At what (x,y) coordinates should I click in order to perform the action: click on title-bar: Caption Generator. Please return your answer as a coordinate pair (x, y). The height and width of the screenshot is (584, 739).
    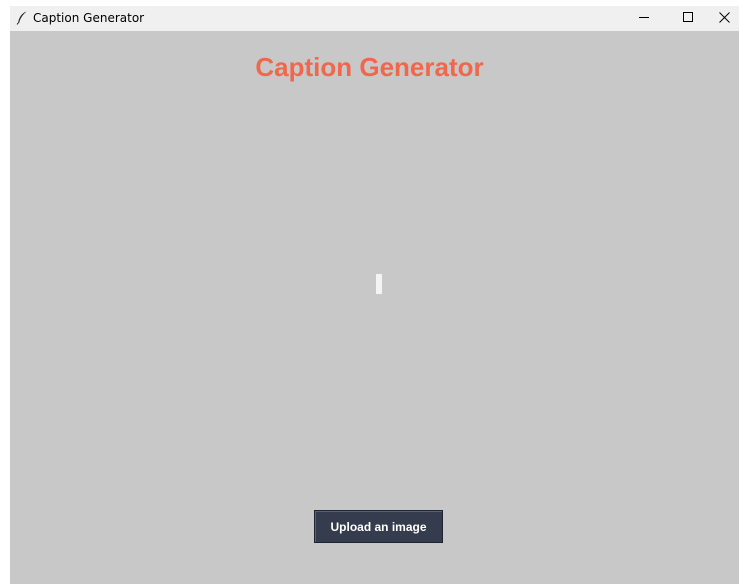
    Looking at the image, I should click on (374, 18).